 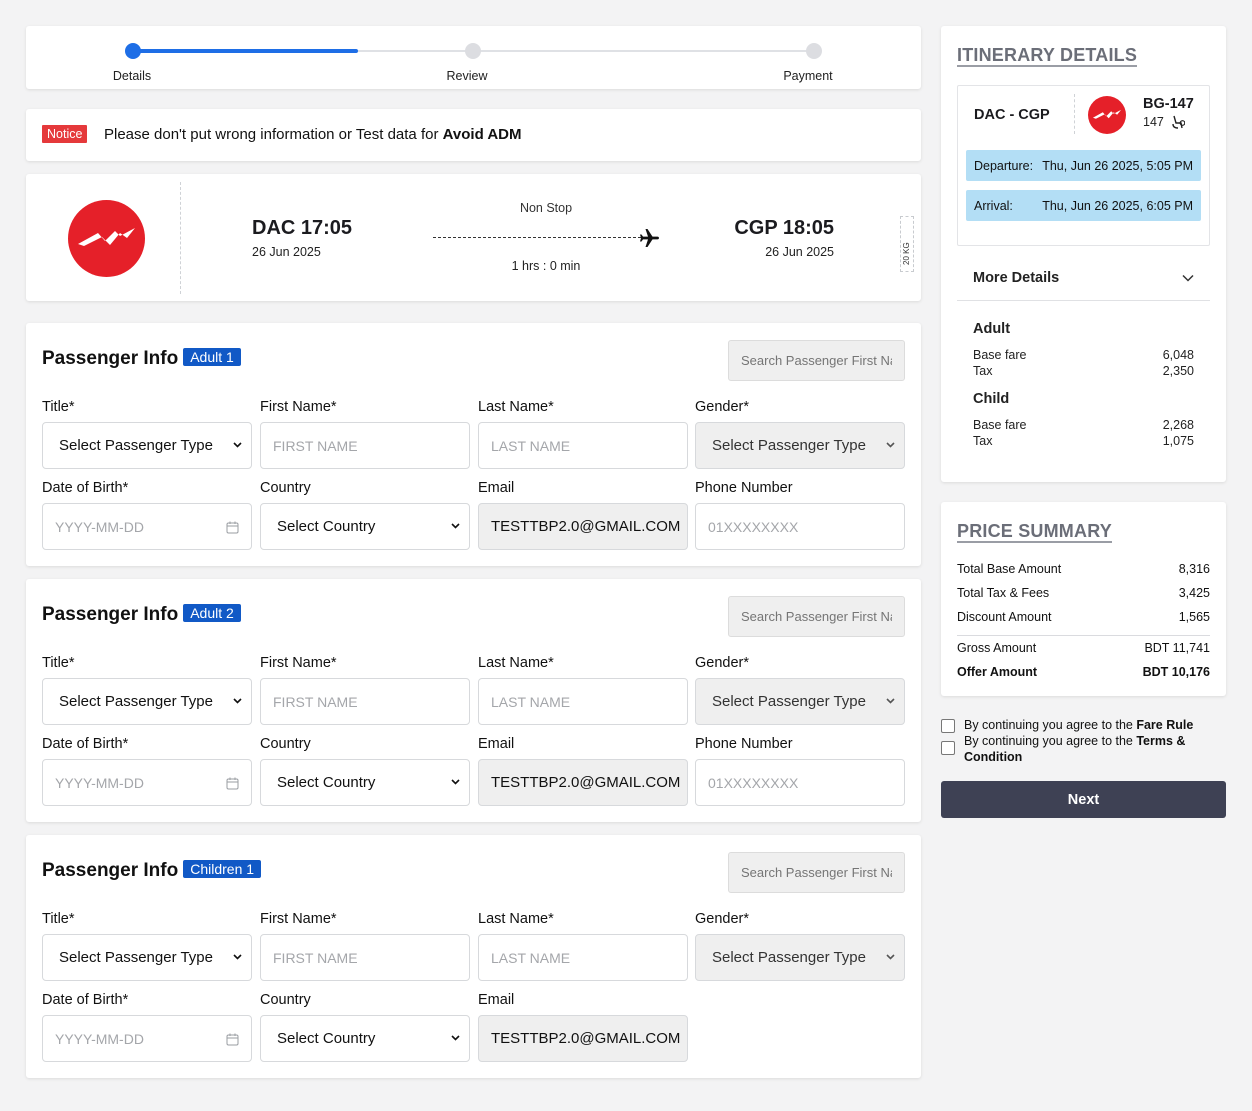 What do you see at coordinates (1117, 166) in the screenshot?
I see `departure-time-value: Thu, Jun 26 2025, 5:05 PM` at bounding box center [1117, 166].